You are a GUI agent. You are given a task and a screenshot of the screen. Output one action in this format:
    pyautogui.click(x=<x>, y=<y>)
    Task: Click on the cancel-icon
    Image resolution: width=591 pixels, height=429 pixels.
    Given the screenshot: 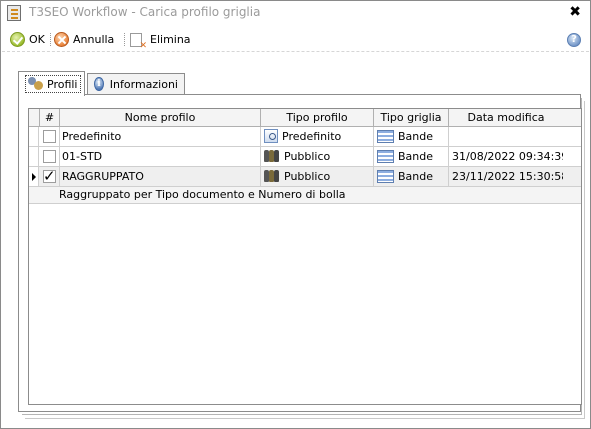 What is the action you would take?
    pyautogui.click(x=61, y=39)
    